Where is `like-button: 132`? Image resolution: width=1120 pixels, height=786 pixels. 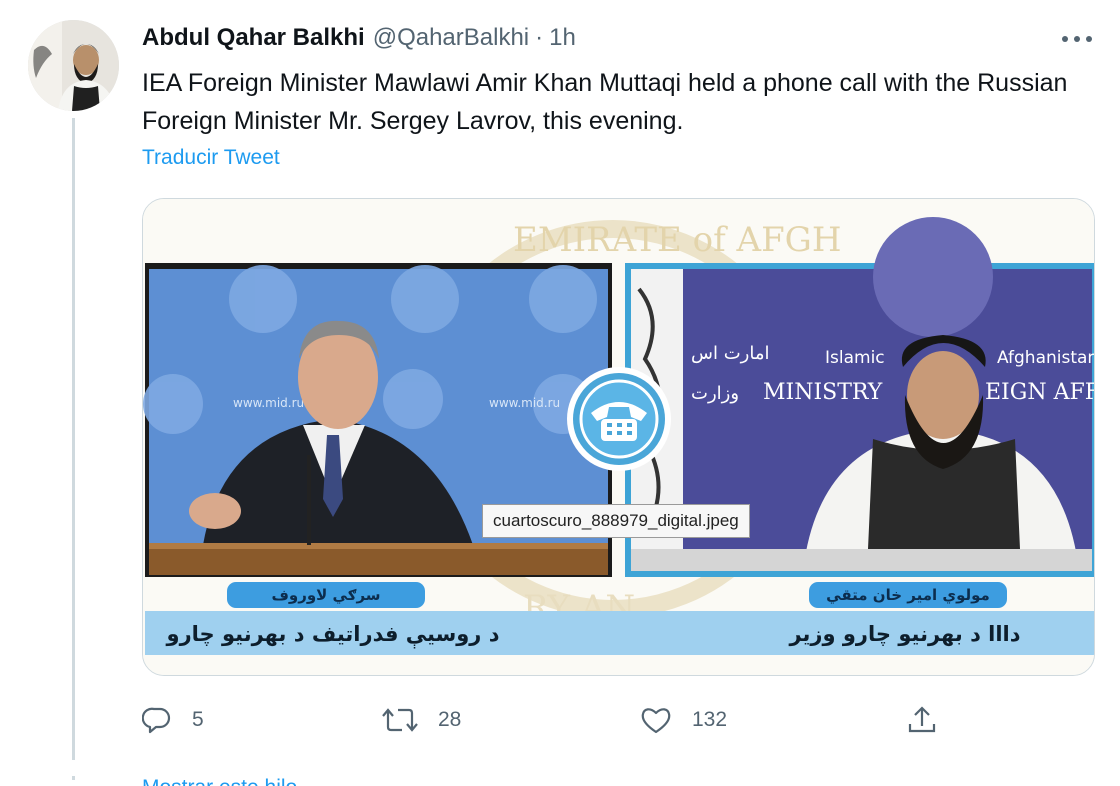 like-button: 132 is located at coordinates (683, 720).